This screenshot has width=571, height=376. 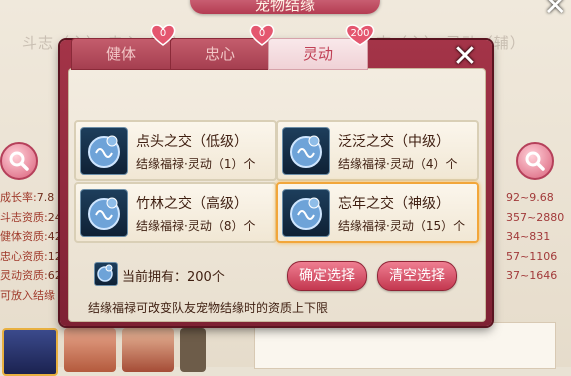 What do you see at coordinates (31, 217) in the screenshot?
I see `left-stat-row: 斗志资质:24` at bounding box center [31, 217].